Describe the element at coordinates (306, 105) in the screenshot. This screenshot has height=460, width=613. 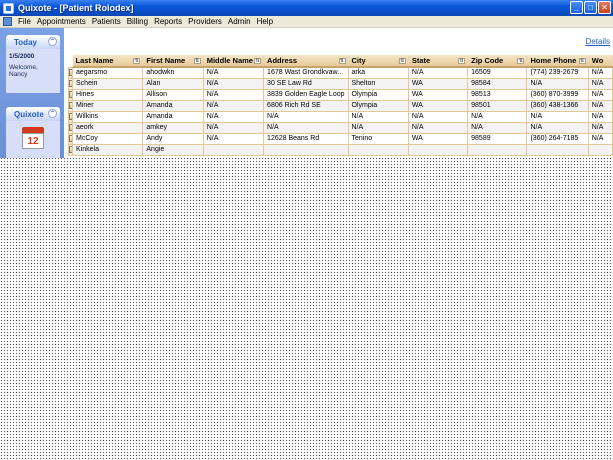
I see `table-cell: 6806 Rich Rd SE` at that location.